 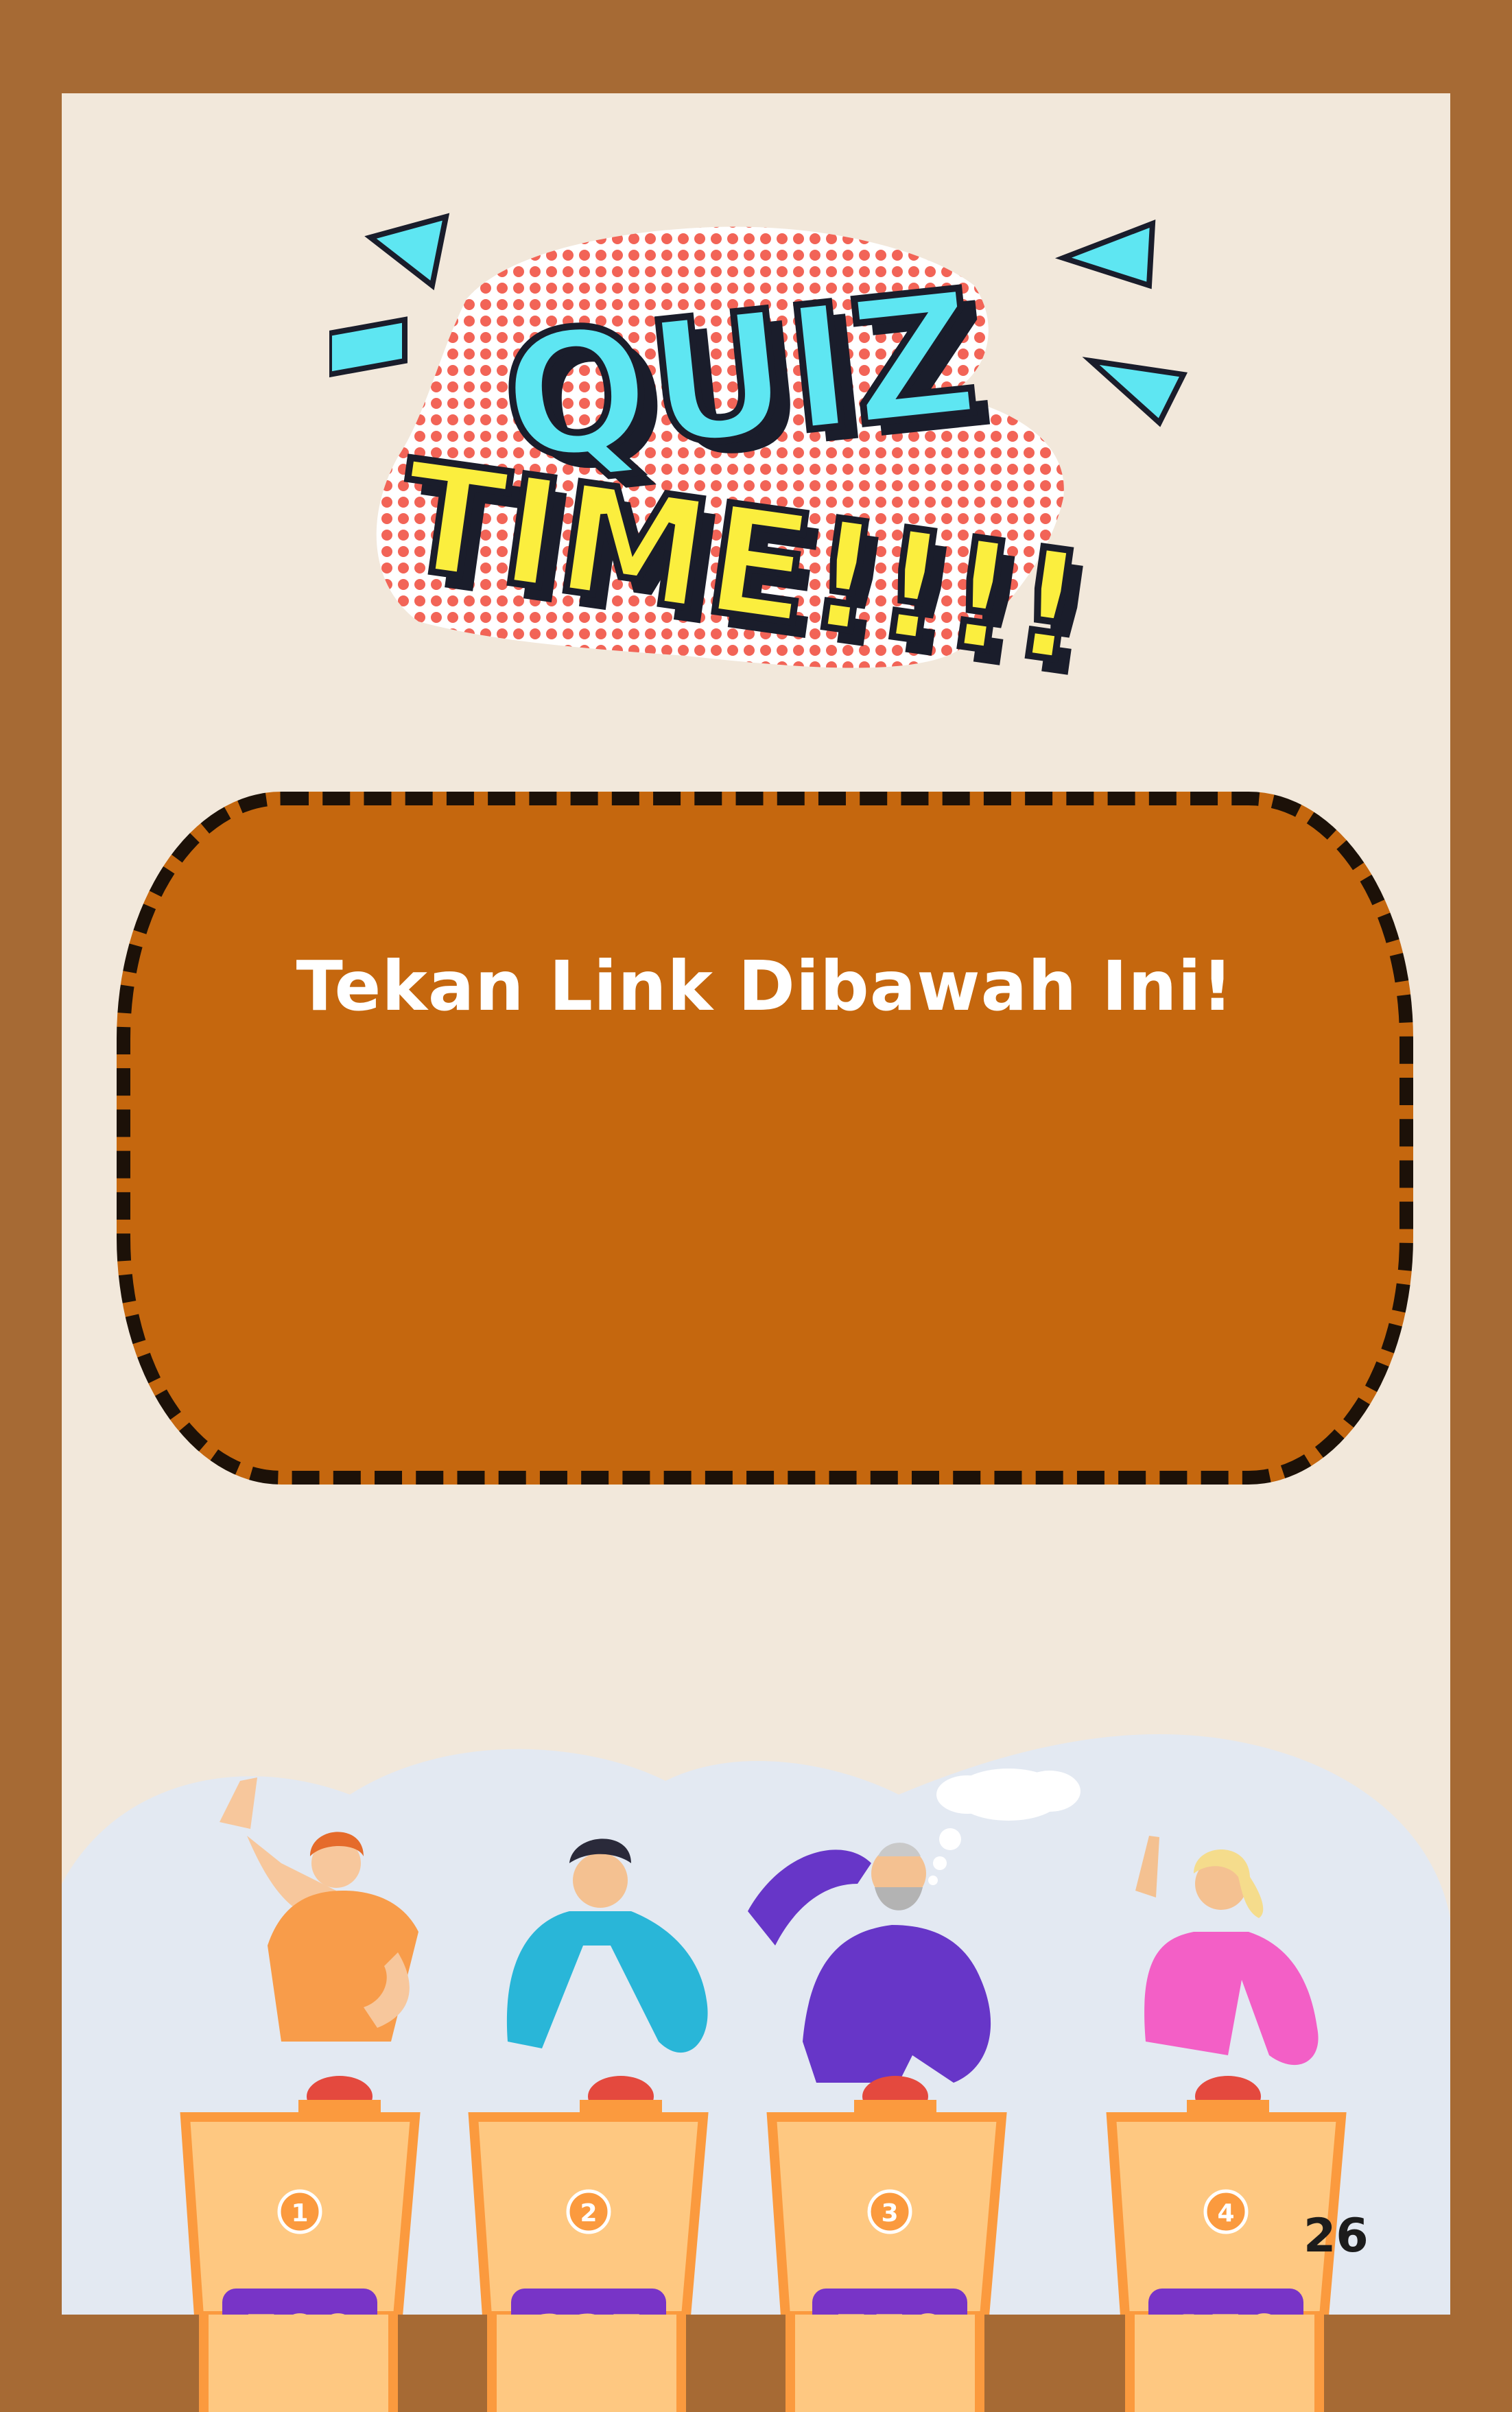 I want to click on podium-number-4: 4, so click(x=1225, y=2213).